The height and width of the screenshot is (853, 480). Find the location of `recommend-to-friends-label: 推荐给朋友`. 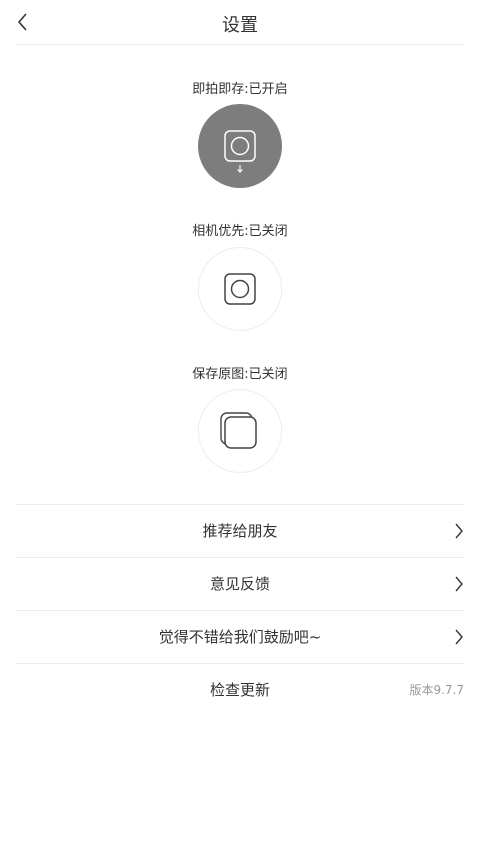

recommend-to-friends-label: 推荐给朋友 is located at coordinates (240, 531).